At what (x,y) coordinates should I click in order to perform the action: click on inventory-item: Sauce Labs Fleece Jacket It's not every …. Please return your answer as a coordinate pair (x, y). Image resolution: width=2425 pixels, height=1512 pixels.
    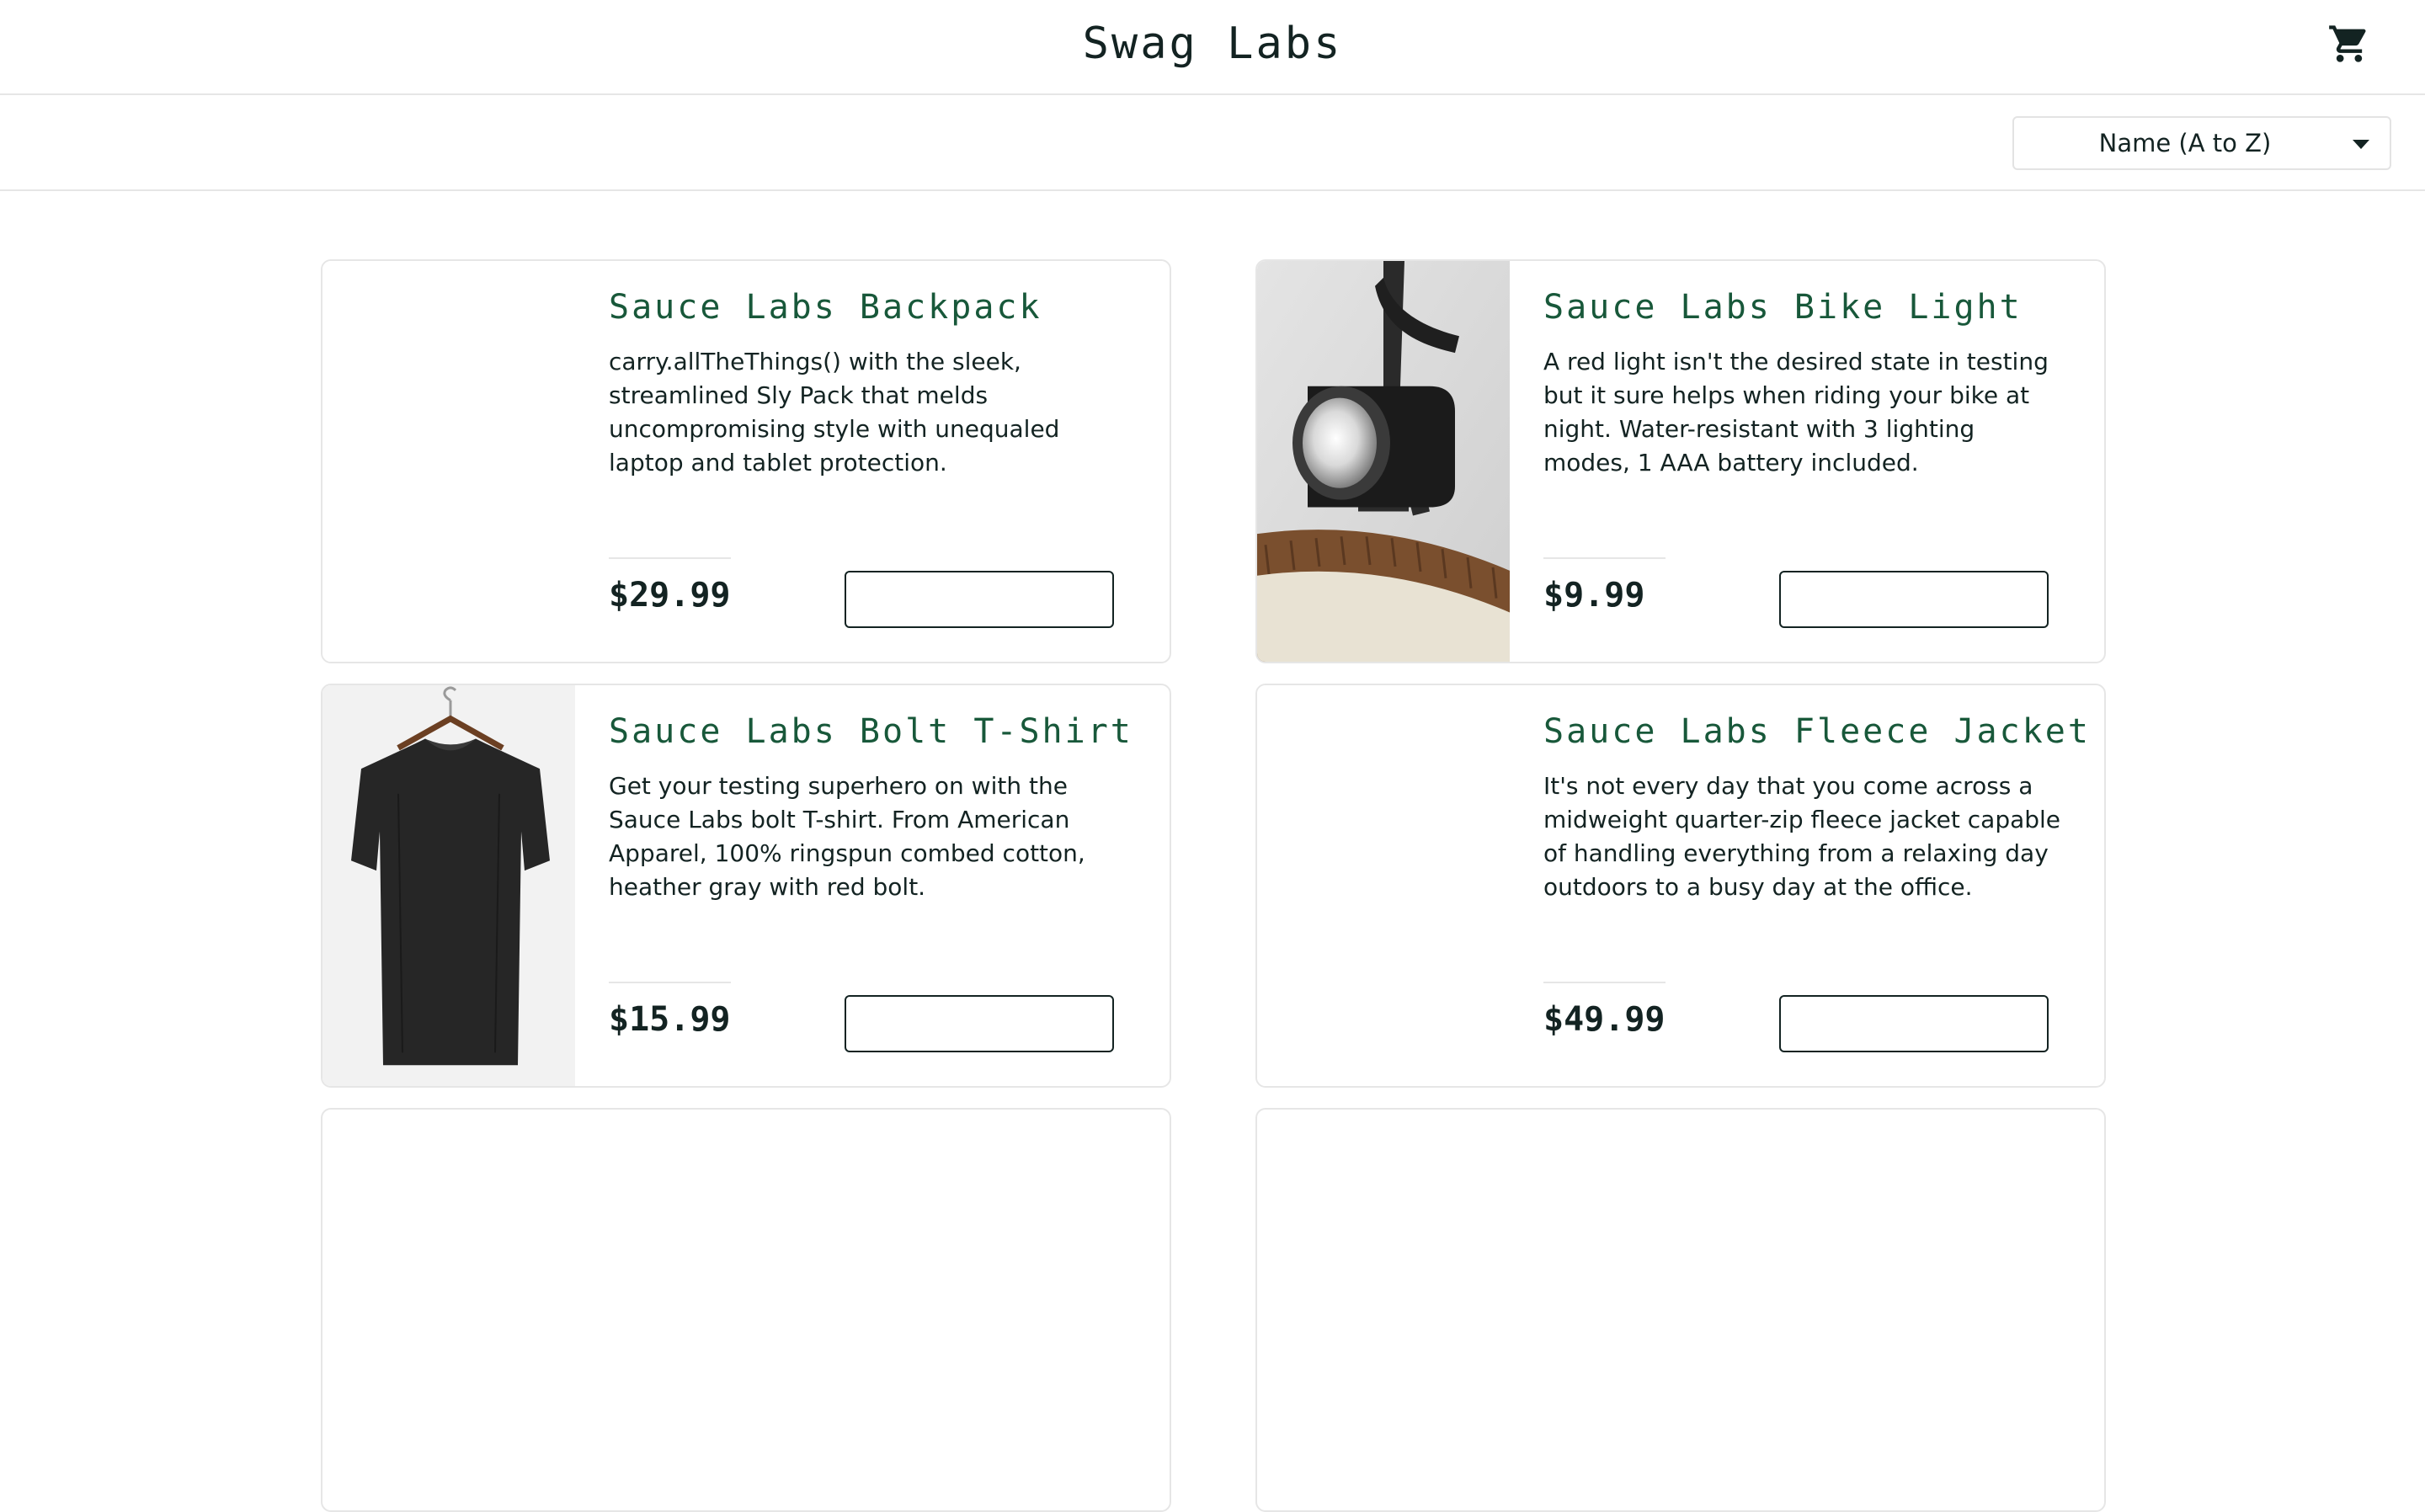
    Looking at the image, I should click on (1680, 886).